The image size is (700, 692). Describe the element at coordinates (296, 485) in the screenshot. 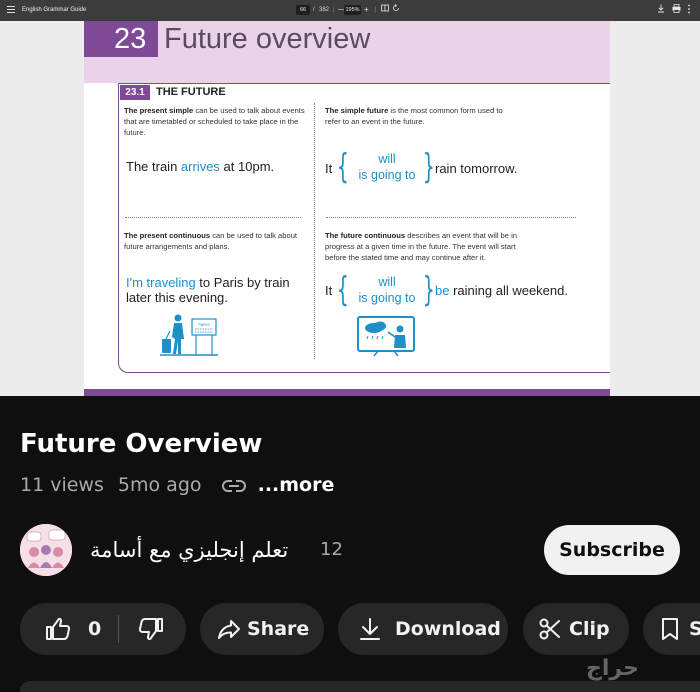

I see `more-description-button: ...more` at that location.